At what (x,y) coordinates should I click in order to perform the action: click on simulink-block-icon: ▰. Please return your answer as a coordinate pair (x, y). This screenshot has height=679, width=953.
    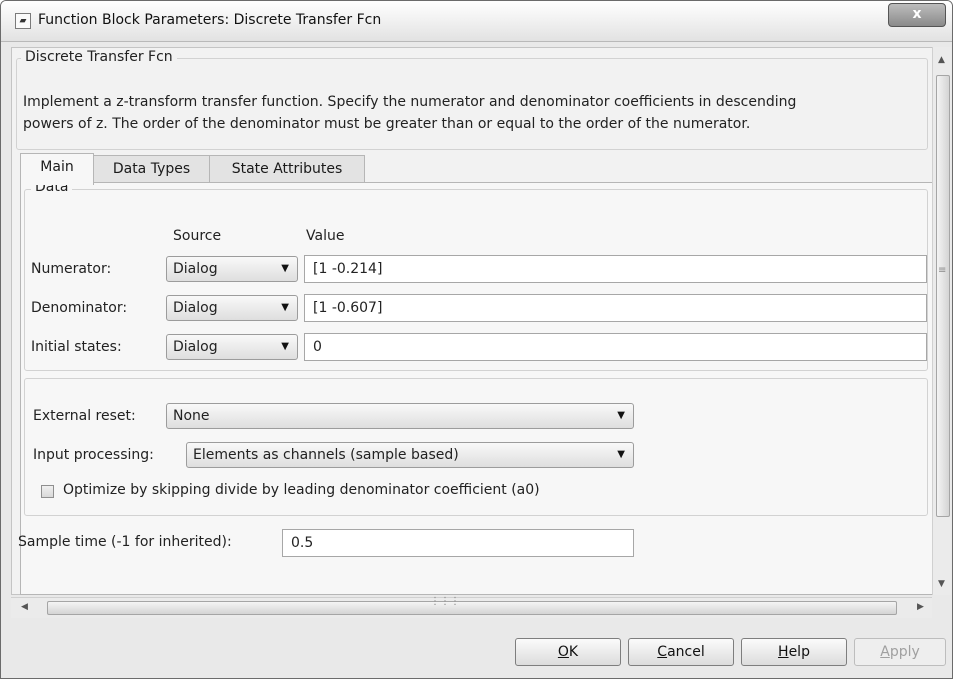
    Looking at the image, I should click on (23, 21).